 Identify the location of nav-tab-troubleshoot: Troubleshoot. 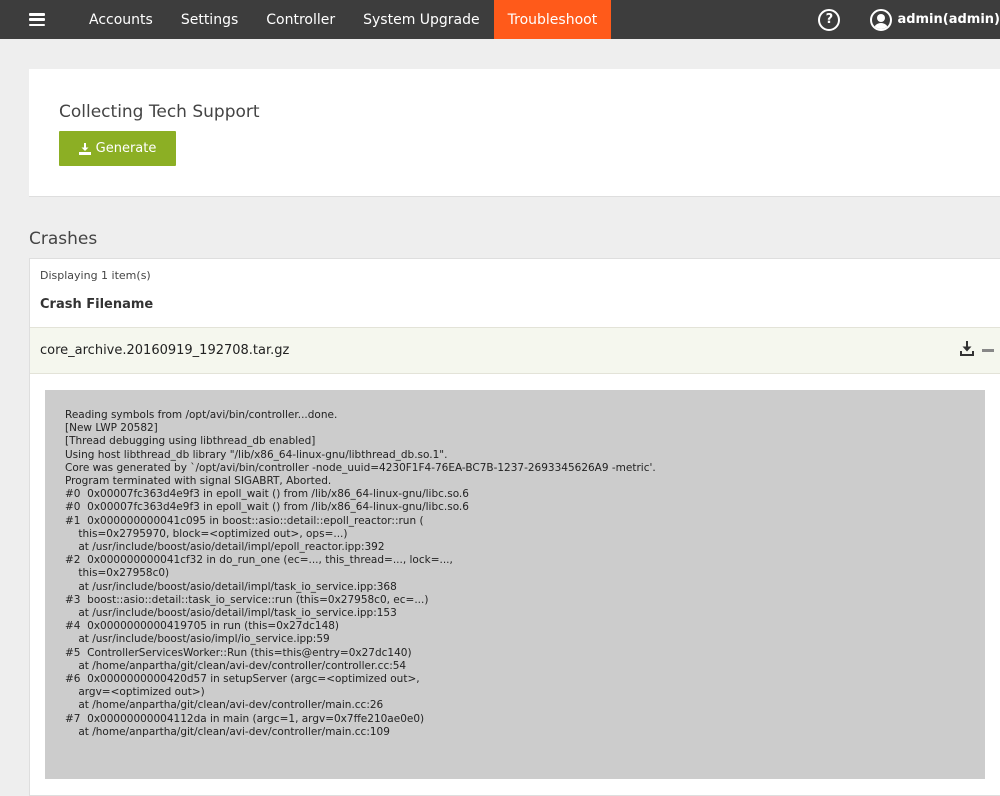
(552, 19).